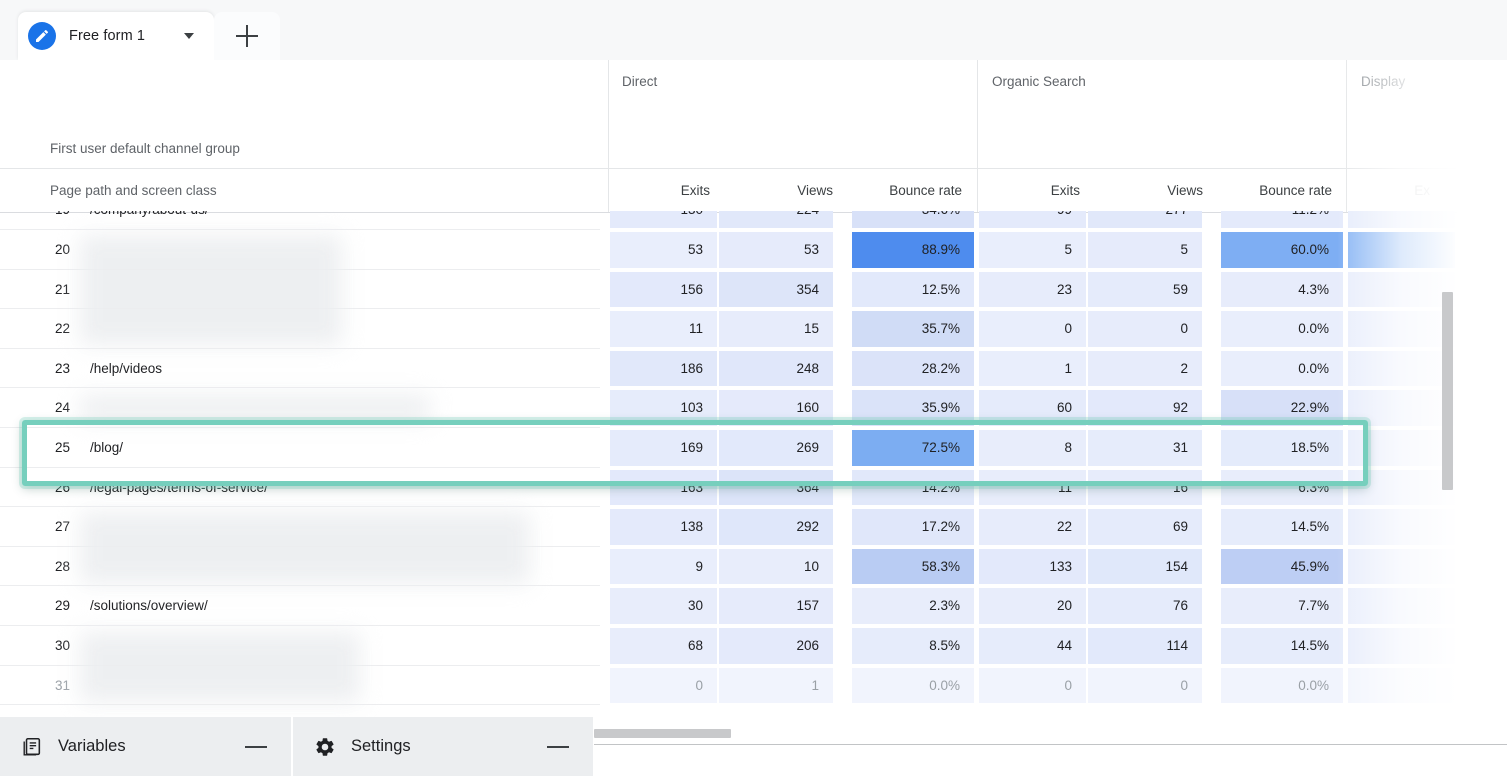 The image size is (1507, 776). I want to click on cell-organic-bounce: 7.7%, so click(1282, 606).